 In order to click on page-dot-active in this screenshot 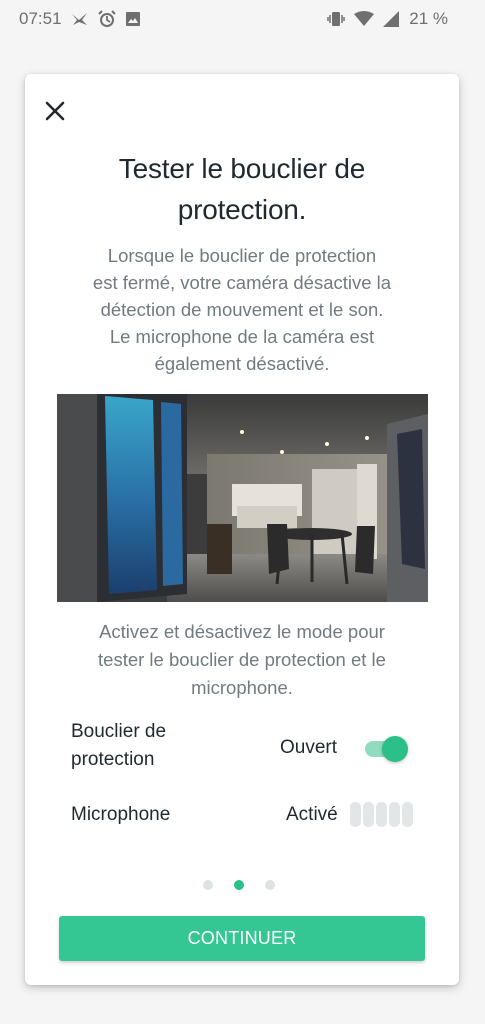, I will do `click(239, 885)`.